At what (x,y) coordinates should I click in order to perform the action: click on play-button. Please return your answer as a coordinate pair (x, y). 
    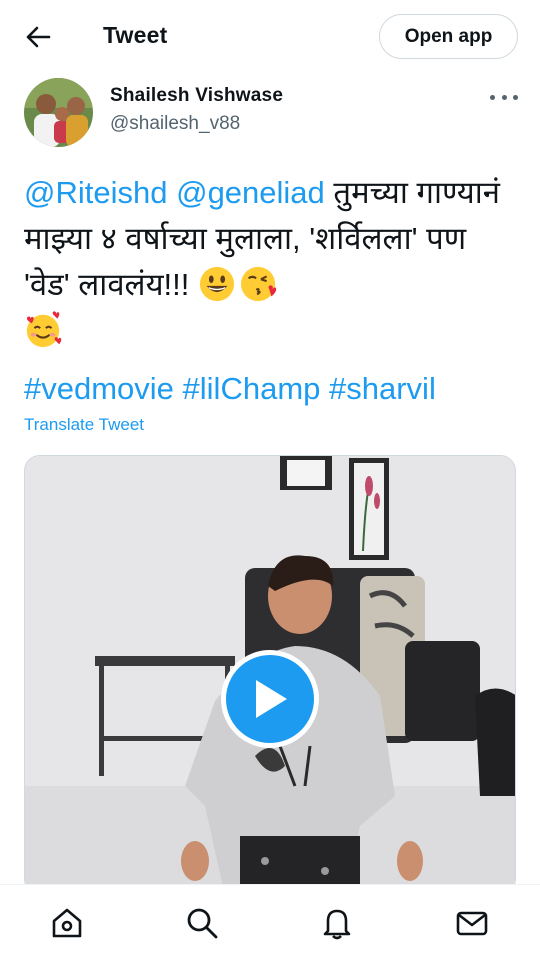
    Looking at the image, I should click on (270, 699).